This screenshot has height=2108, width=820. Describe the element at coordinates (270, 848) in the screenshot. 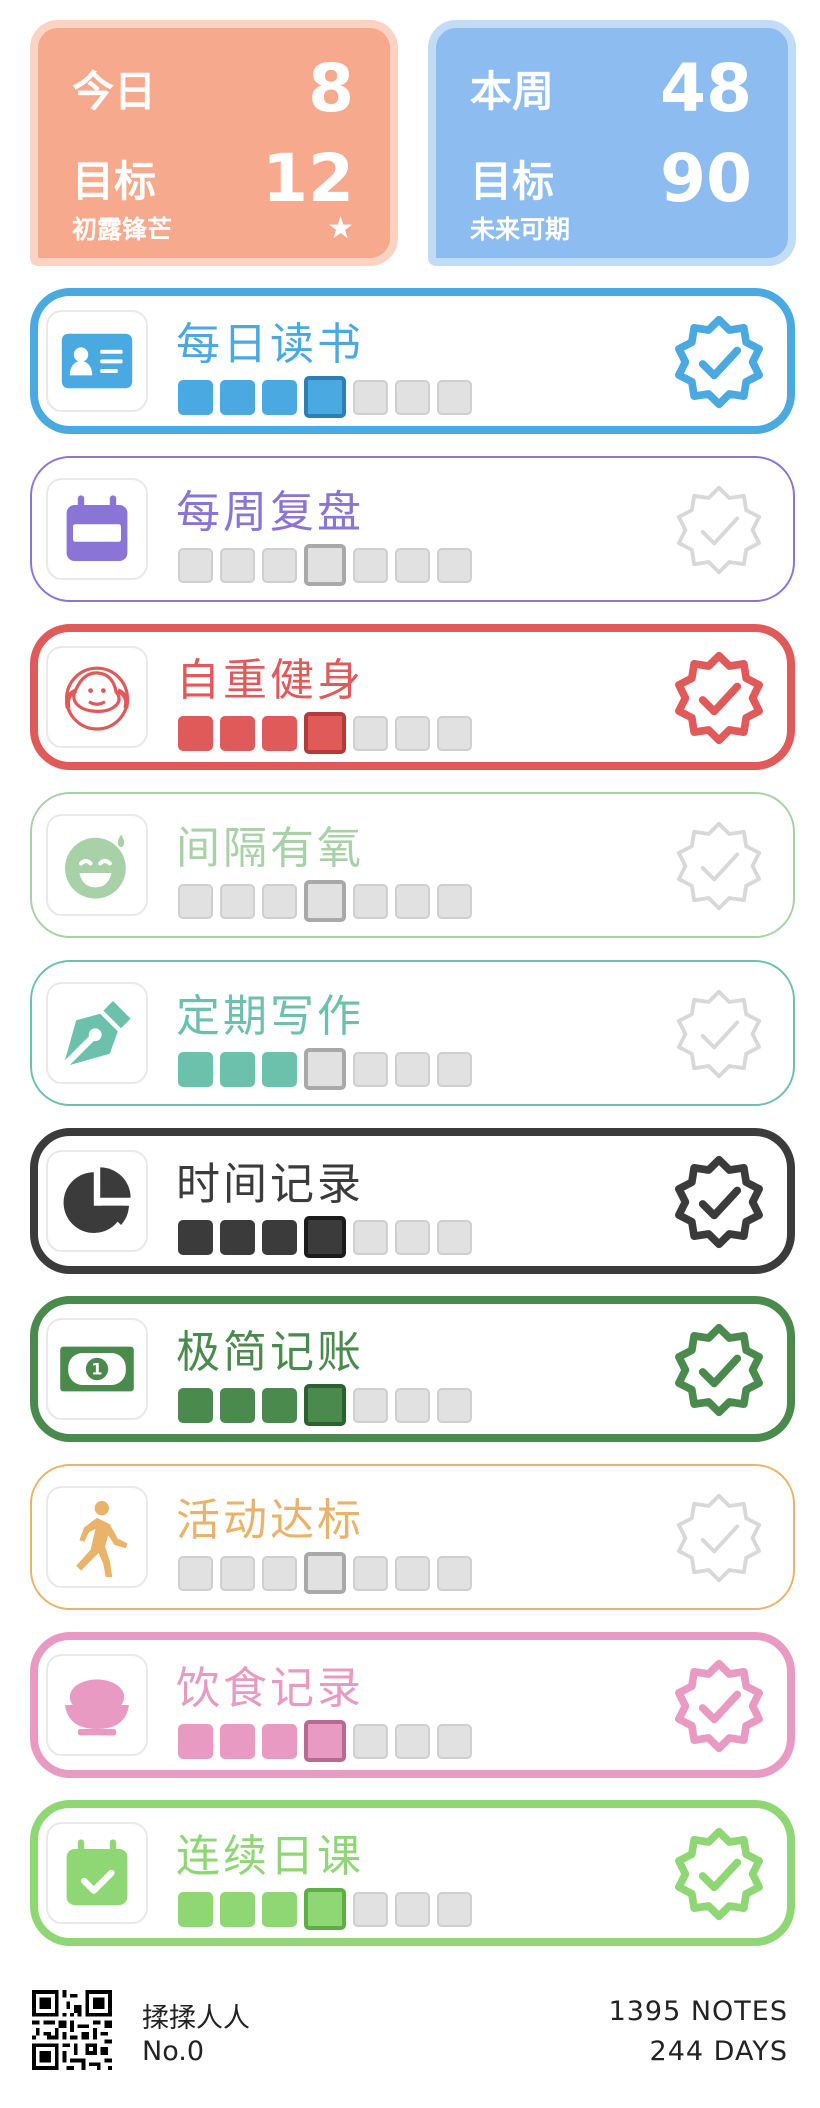

I see `habit-title: 间隔有氧` at that location.